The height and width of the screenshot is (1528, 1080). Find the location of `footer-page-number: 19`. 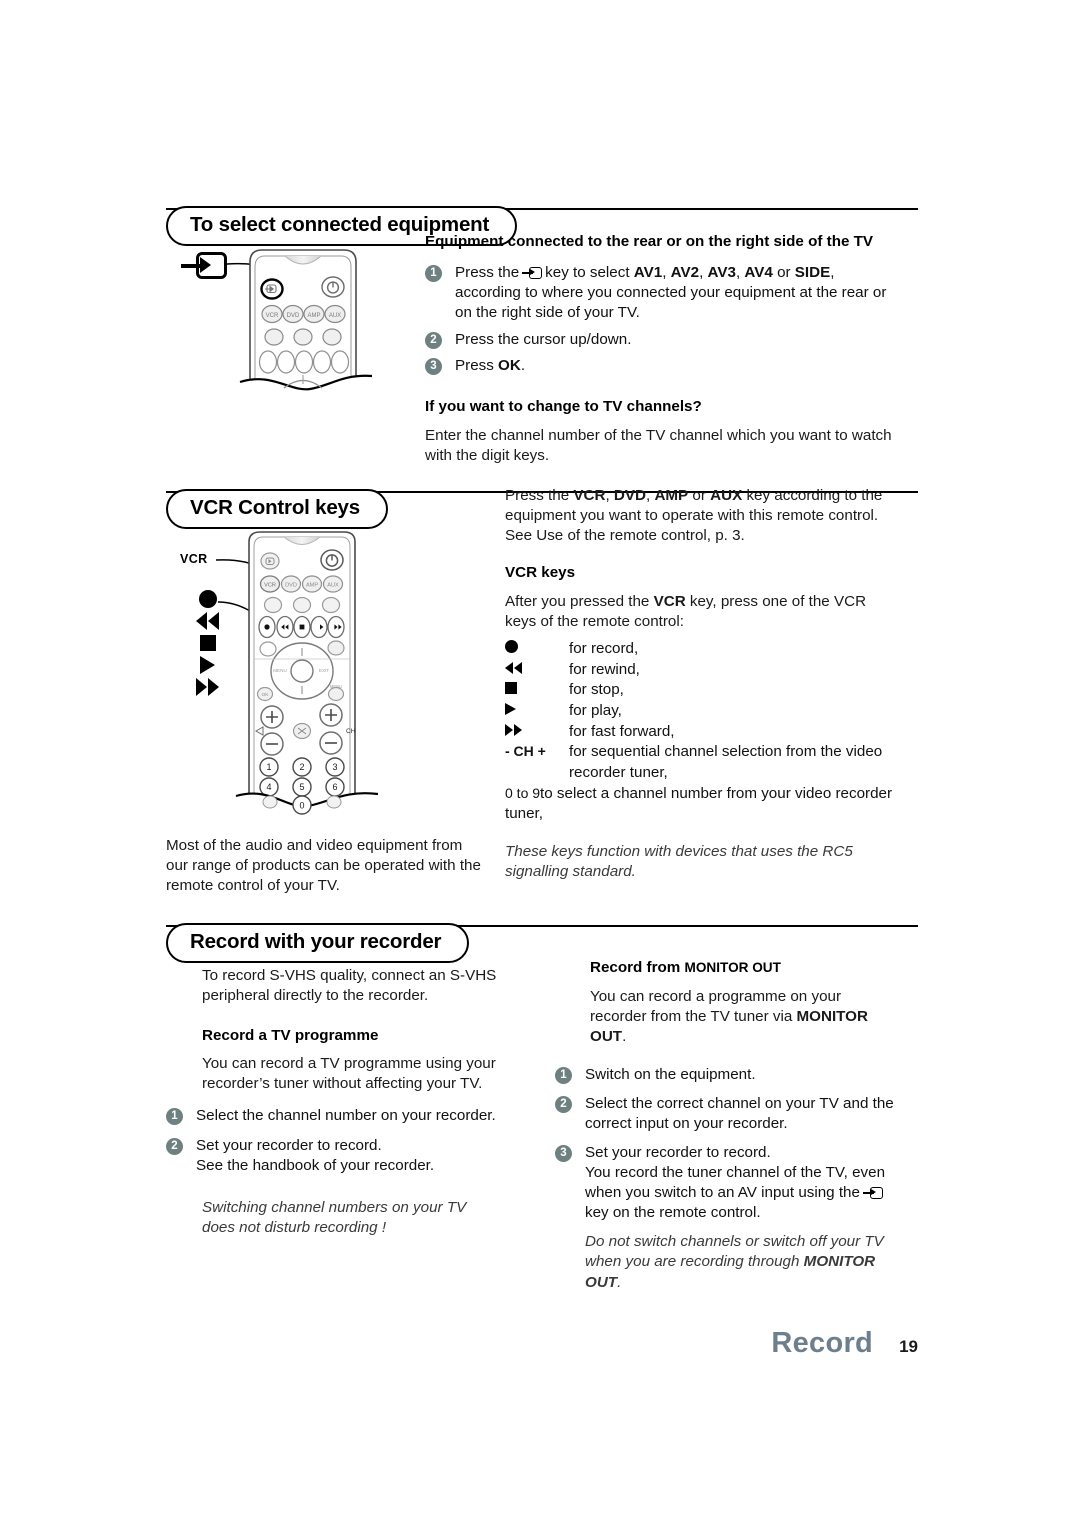

footer-page-number: 19 is located at coordinates (908, 1346).